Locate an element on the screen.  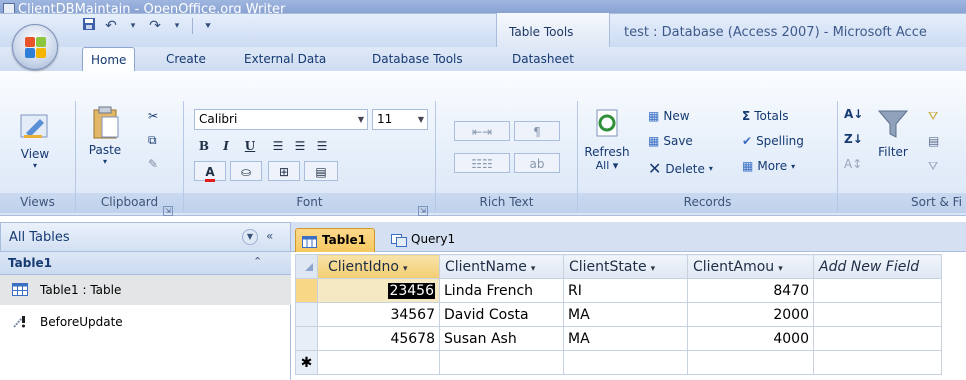
select-all-corner is located at coordinates (306, 266).